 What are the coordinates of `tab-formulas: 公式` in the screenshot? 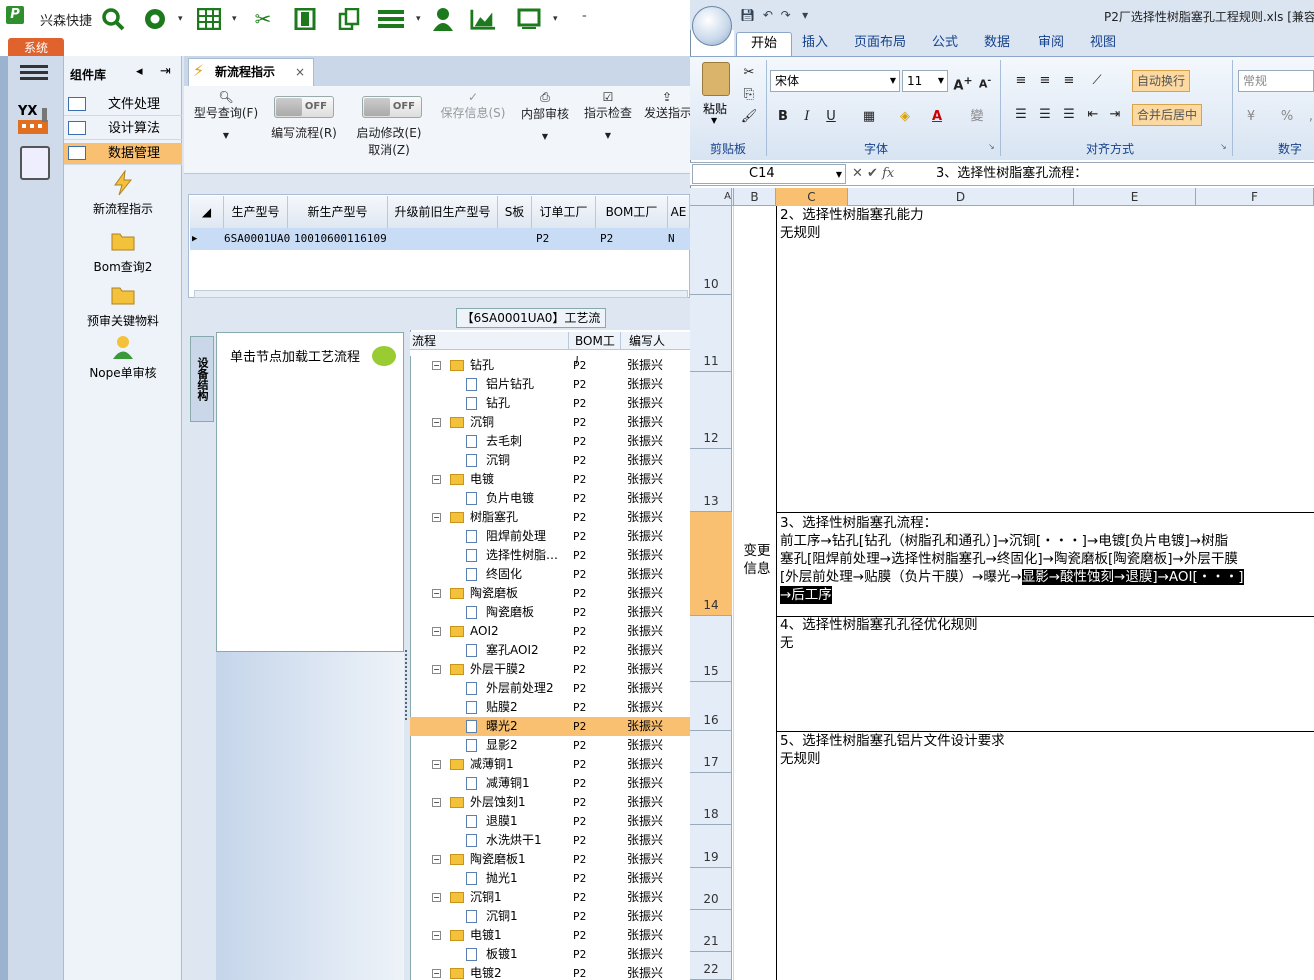 It's located at (945, 44).